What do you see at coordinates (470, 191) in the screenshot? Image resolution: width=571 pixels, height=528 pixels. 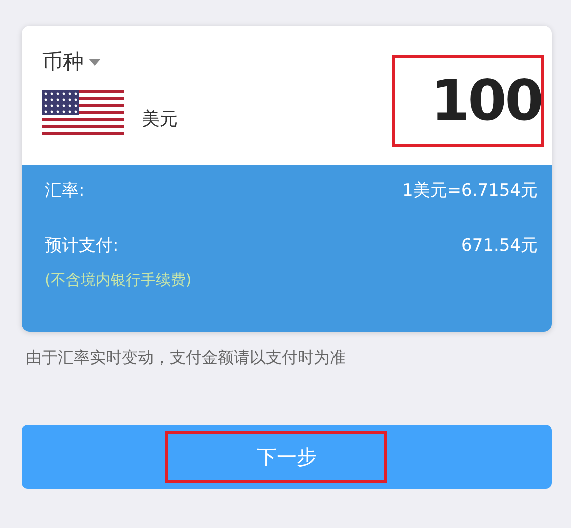 I see `rate-value: 1美元=6.7154元` at bounding box center [470, 191].